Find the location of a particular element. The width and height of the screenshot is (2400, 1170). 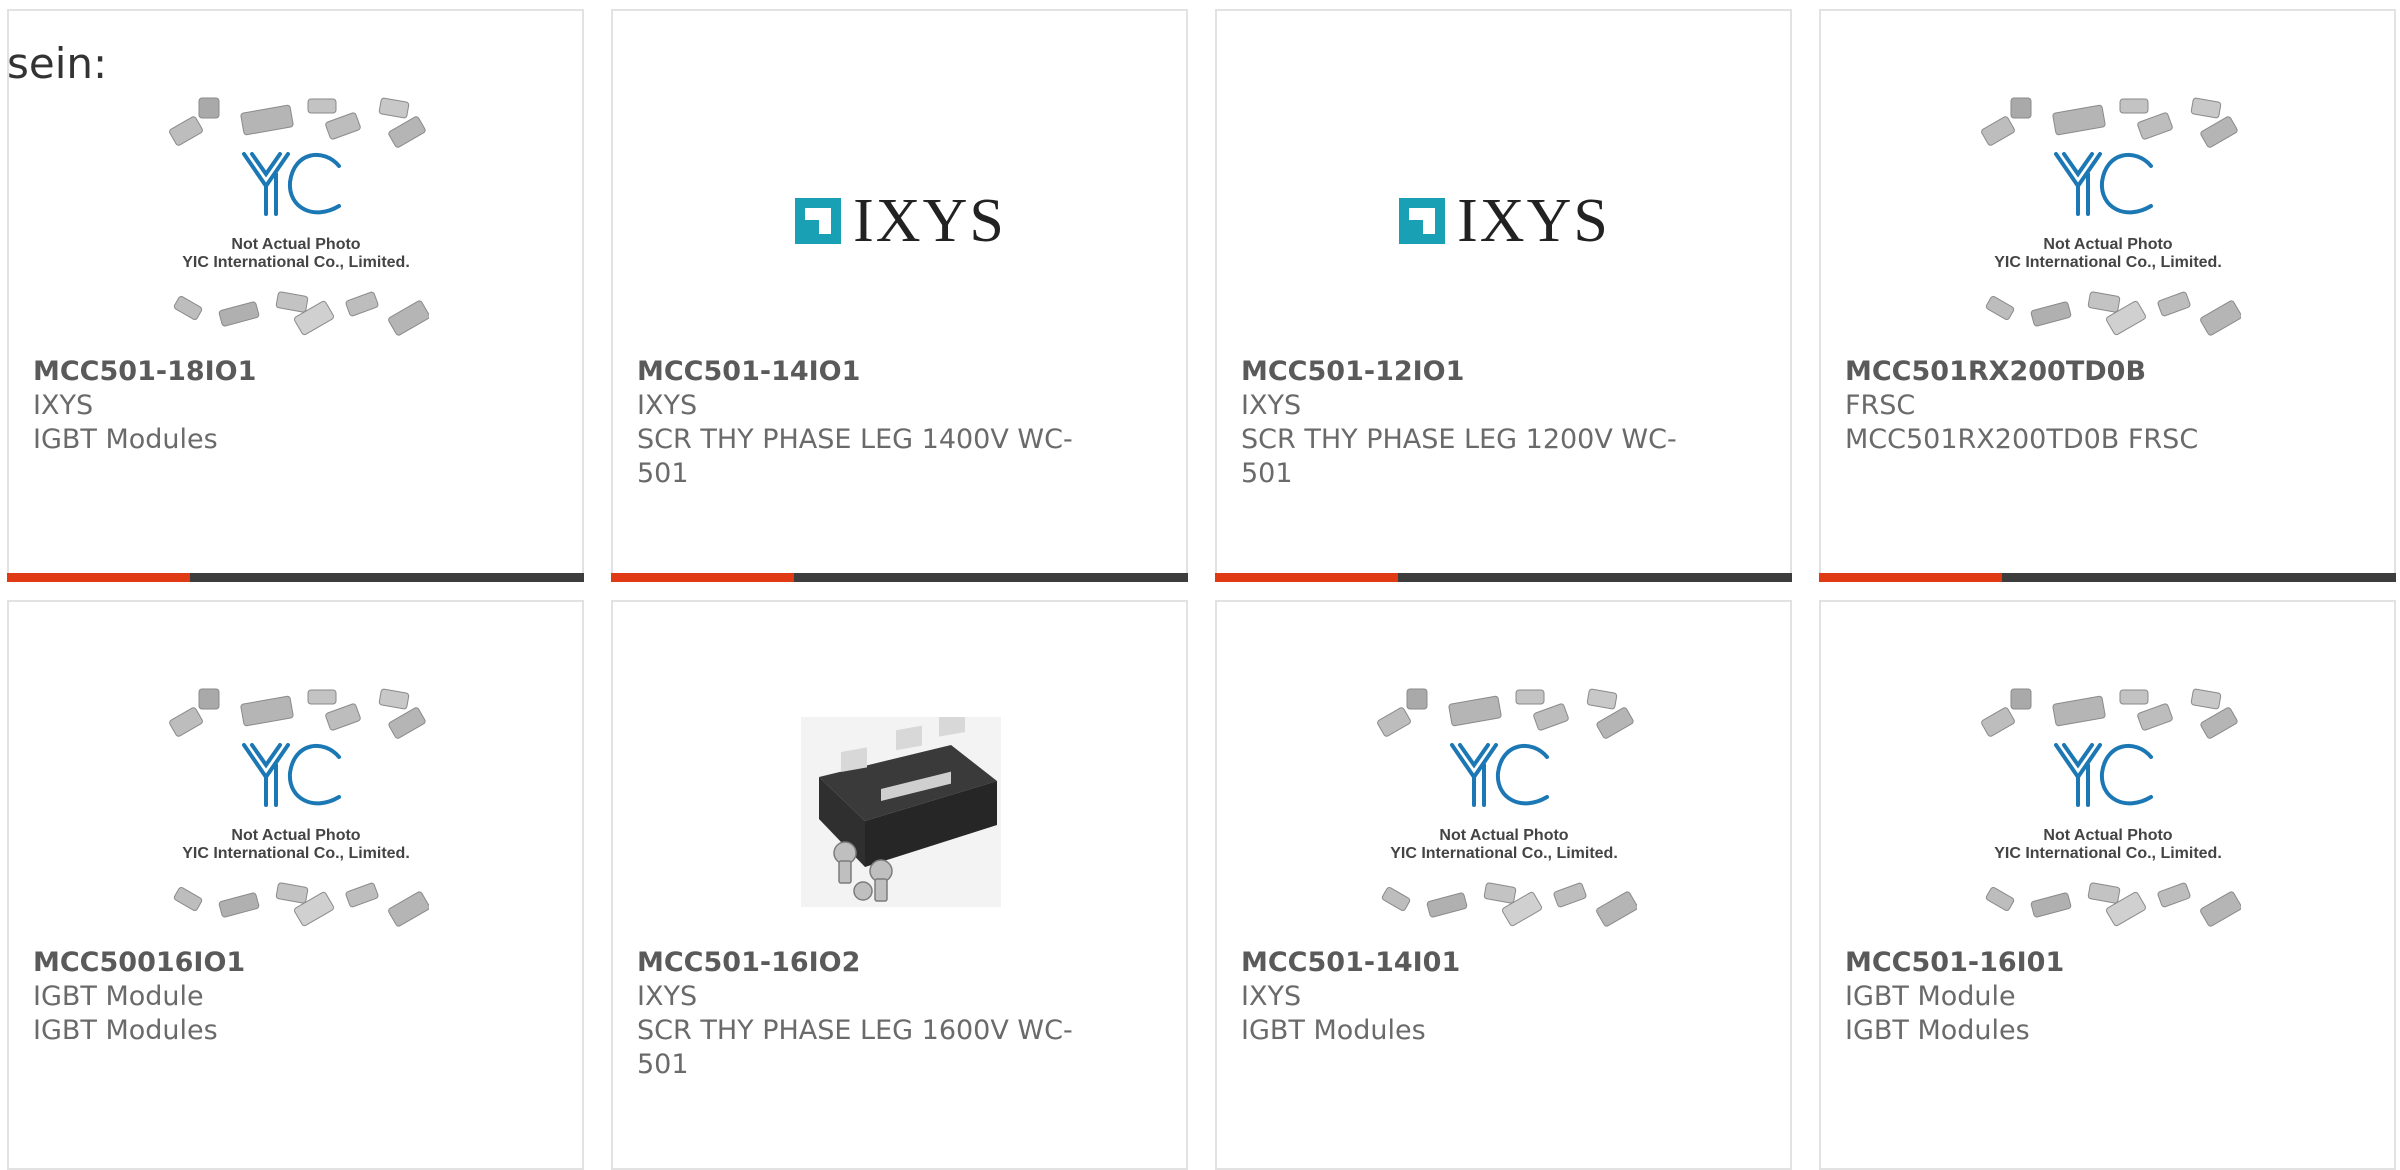

product-image-photo is located at coordinates (900, 812).